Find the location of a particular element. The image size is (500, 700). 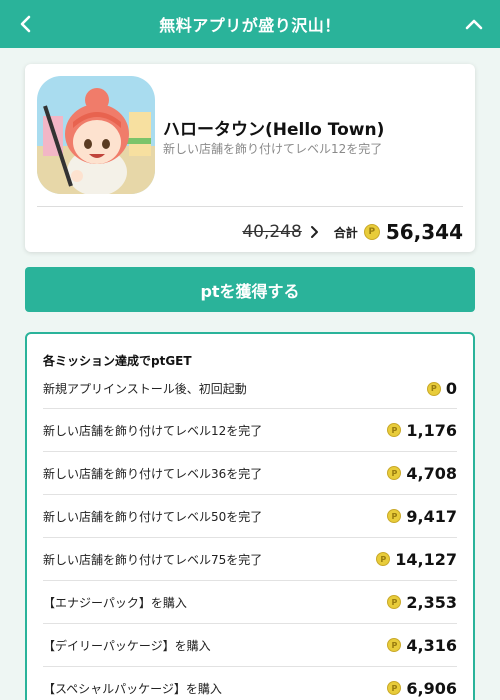

mission-name: 【スペシャルパッケージ】を購入 is located at coordinates (132, 688).